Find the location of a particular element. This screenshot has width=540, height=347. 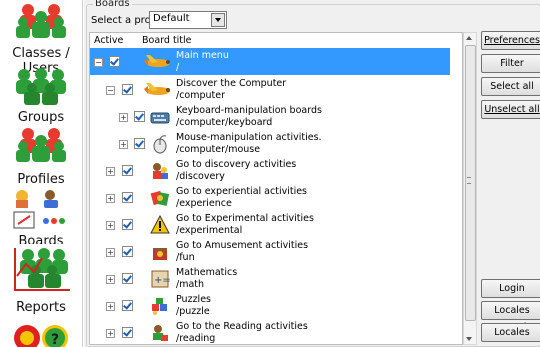

sidebar-item-groups: Groups is located at coordinates (41, 95).